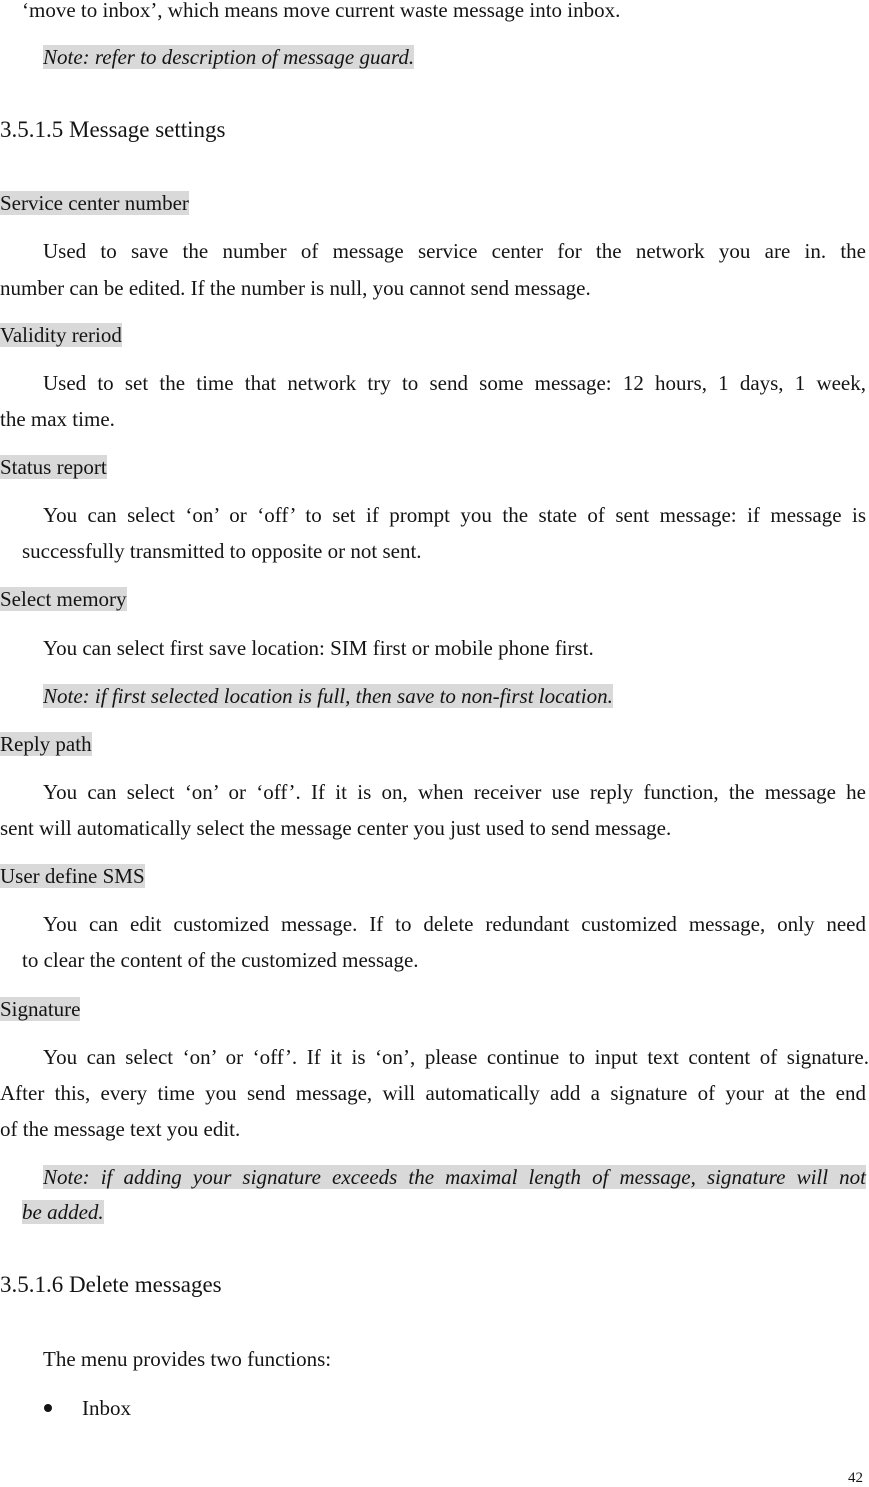 The width and height of the screenshot is (869, 1487). What do you see at coordinates (57, 419) in the screenshot?
I see `body-line: the max time.` at bounding box center [57, 419].